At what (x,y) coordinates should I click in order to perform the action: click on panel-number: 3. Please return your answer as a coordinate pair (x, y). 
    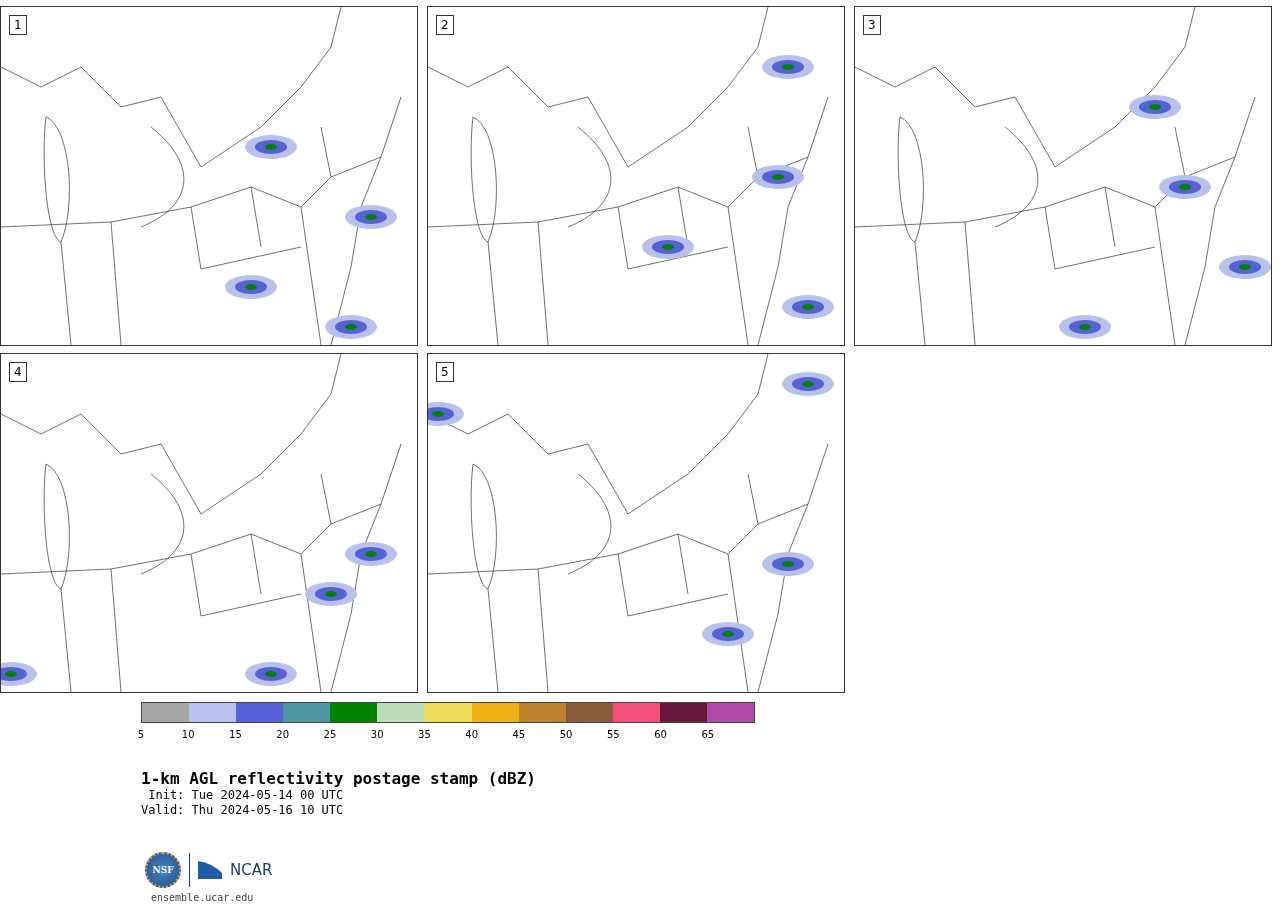
    Looking at the image, I should click on (872, 25).